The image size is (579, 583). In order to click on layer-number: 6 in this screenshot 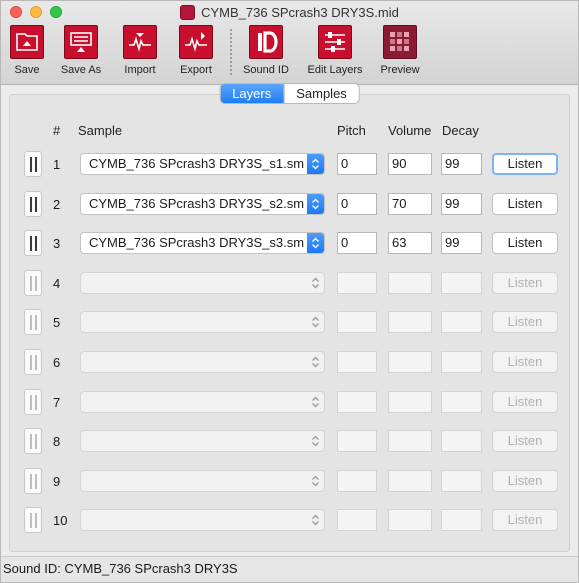, I will do `click(57, 362)`.